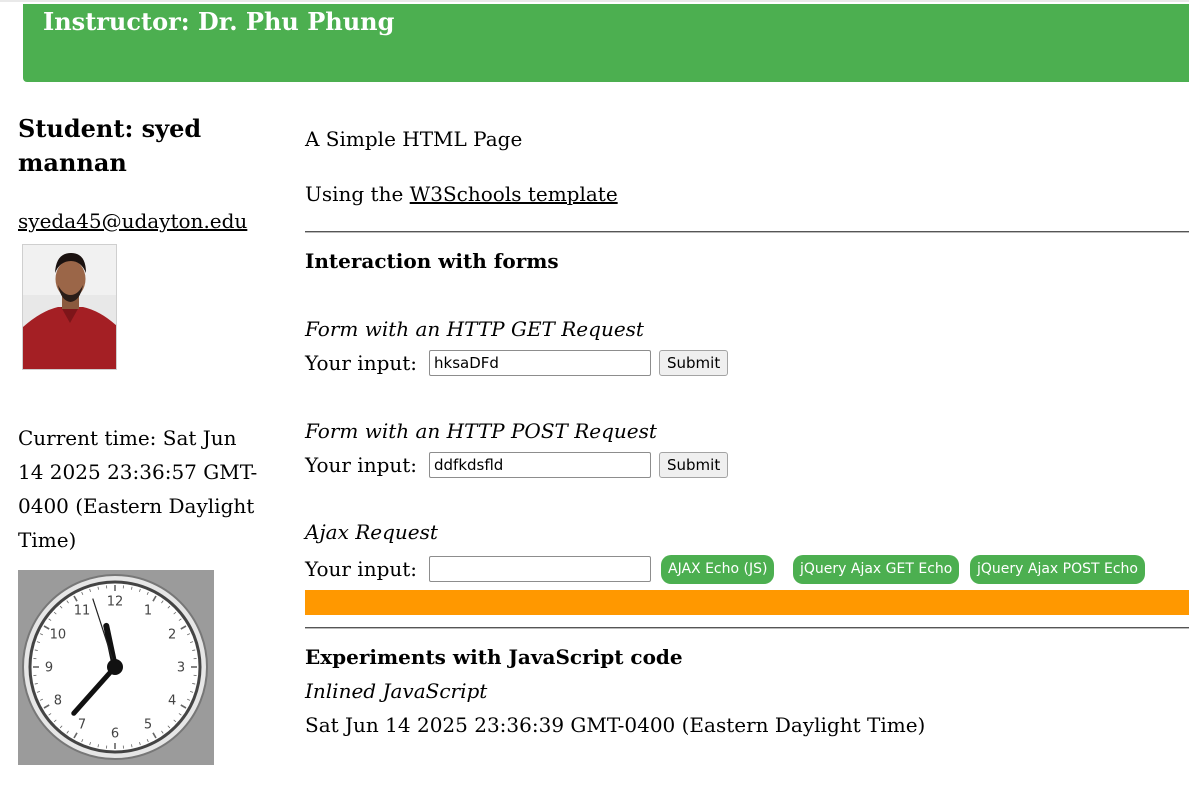 The image size is (1189, 800). Describe the element at coordinates (694, 465) in the screenshot. I see `post-submit-button: Submit` at that location.